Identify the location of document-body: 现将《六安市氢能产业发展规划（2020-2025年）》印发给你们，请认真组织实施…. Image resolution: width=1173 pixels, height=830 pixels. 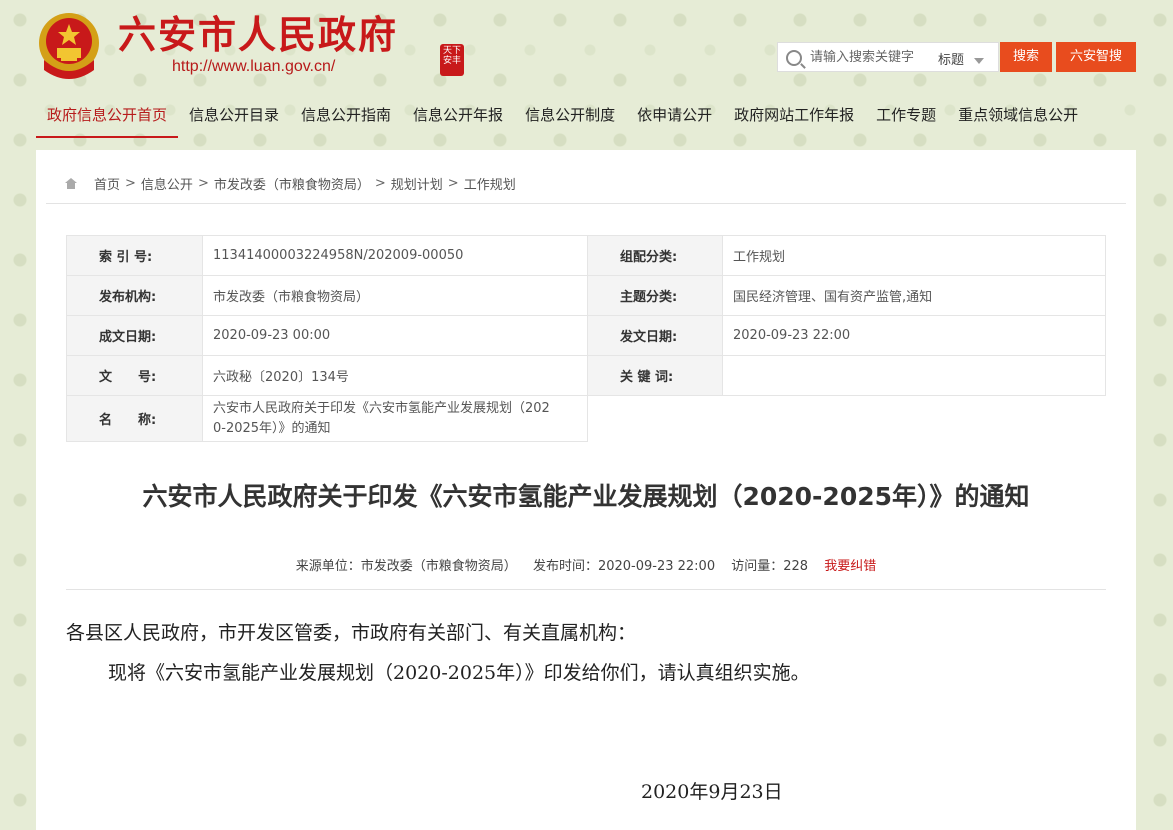
(459, 673).